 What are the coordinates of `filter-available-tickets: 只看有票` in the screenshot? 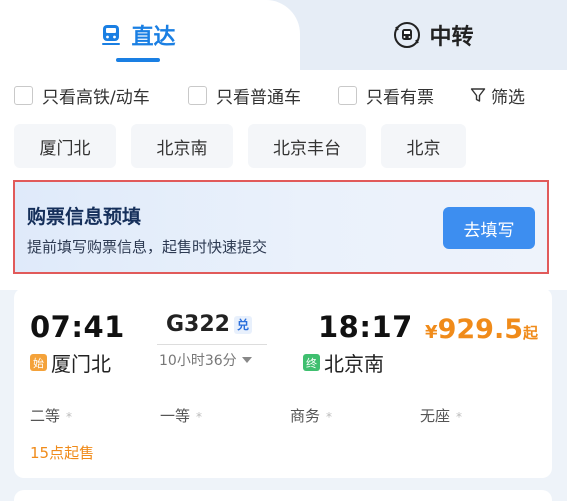 It's located at (386, 95).